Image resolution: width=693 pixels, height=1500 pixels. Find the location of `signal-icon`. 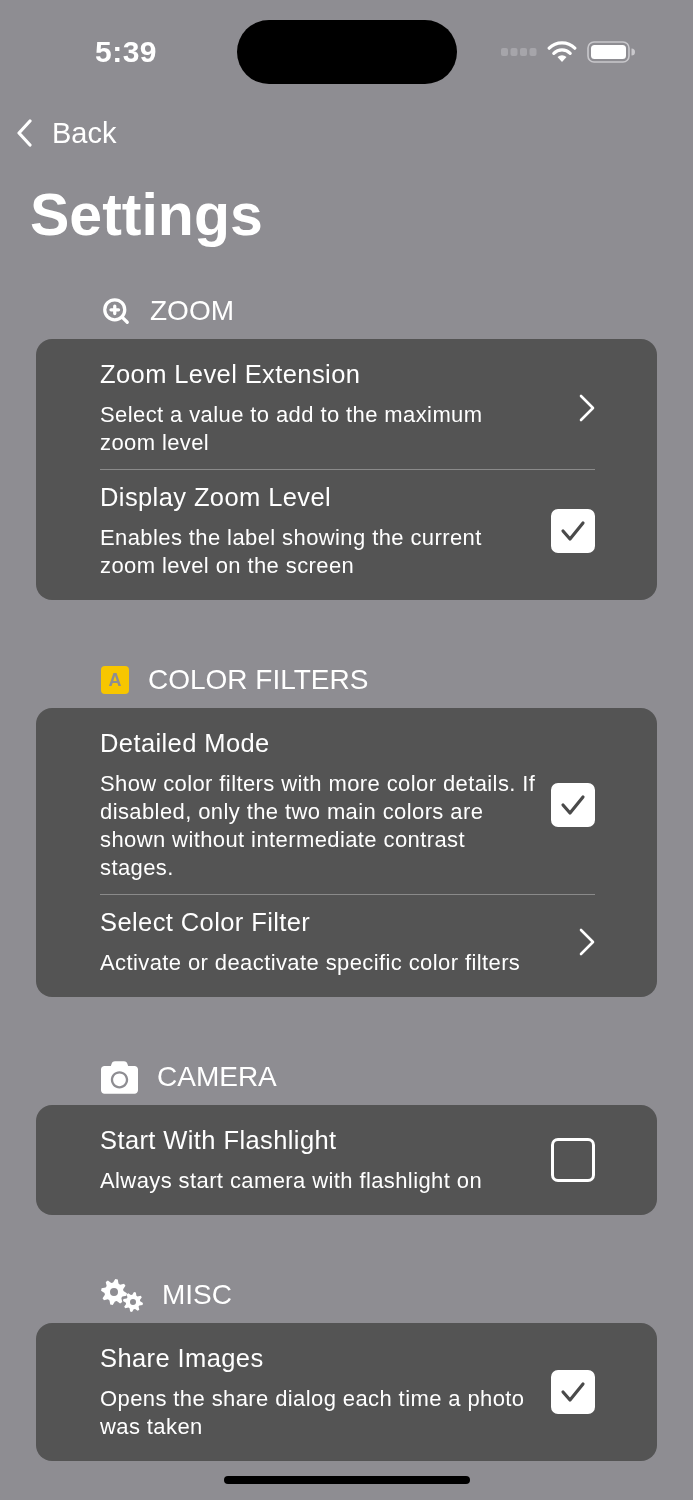

signal-icon is located at coordinates (519, 52).